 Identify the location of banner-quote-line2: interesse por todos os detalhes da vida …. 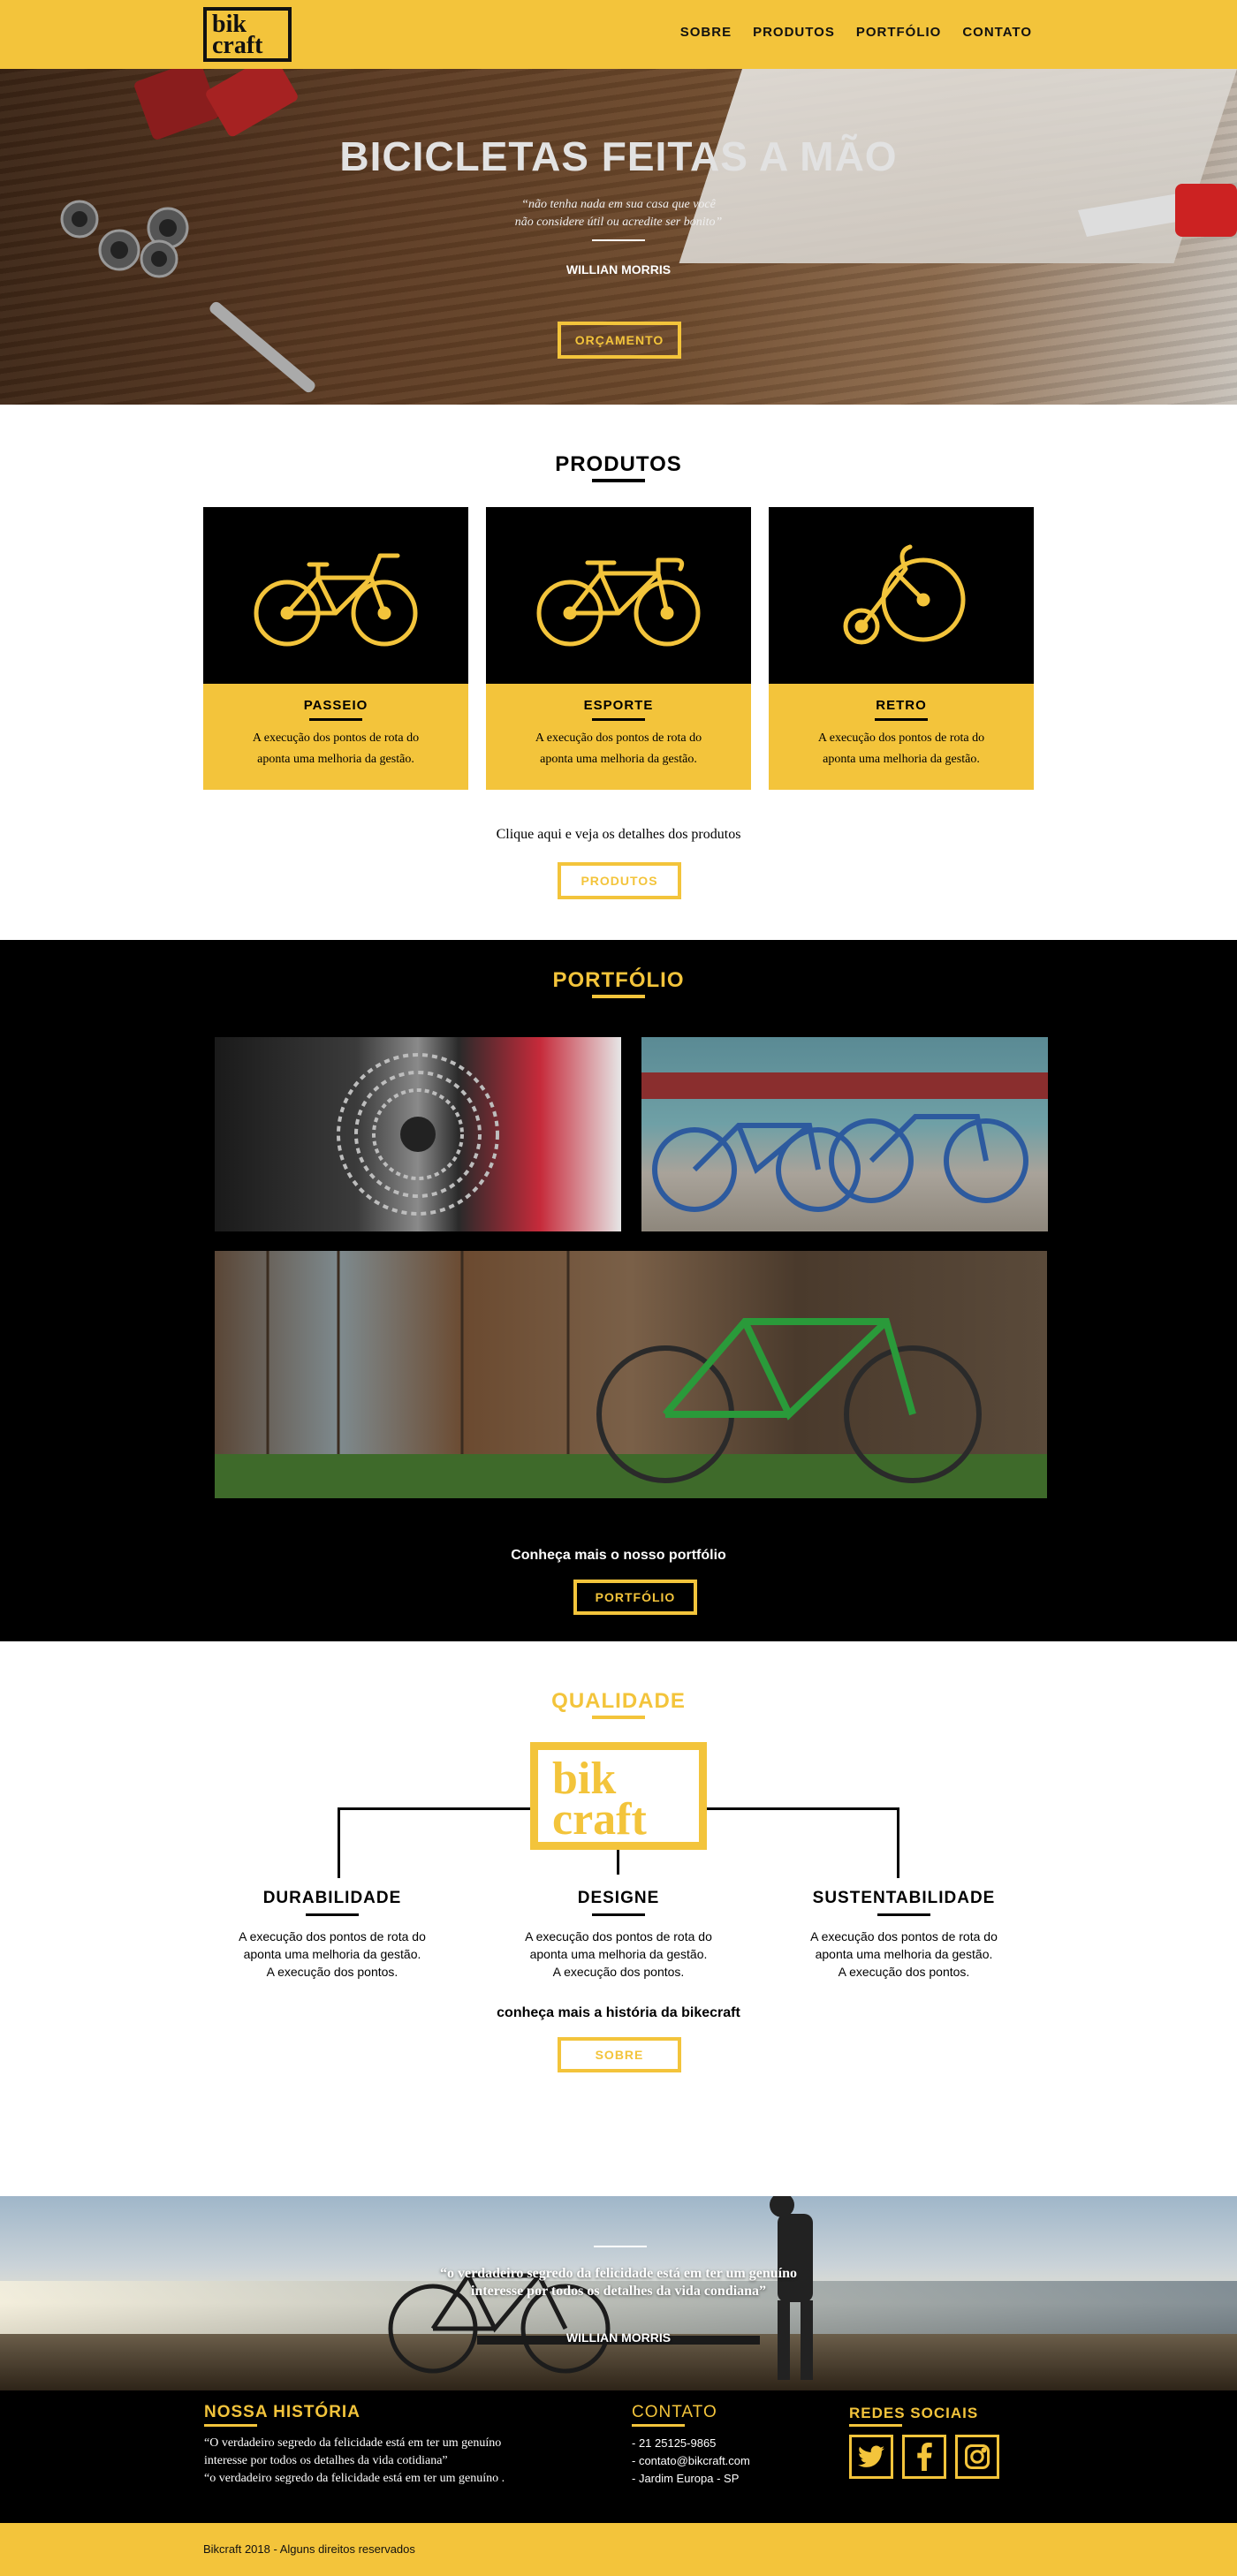
(618, 2292).